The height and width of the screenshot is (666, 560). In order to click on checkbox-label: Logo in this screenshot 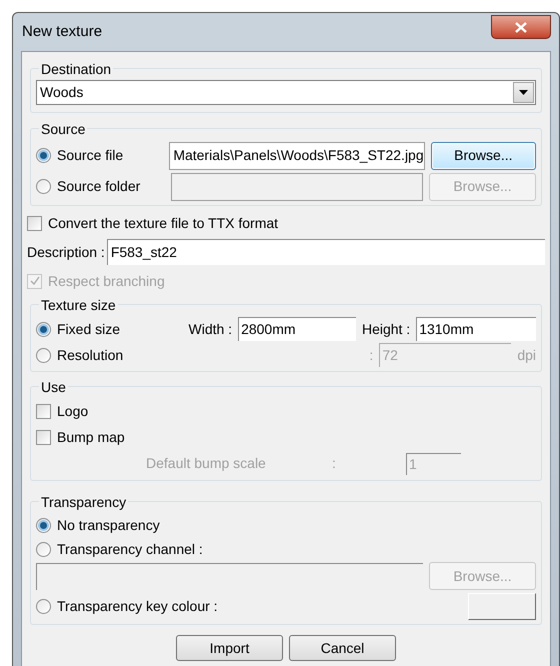, I will do `click(72, 411)`.